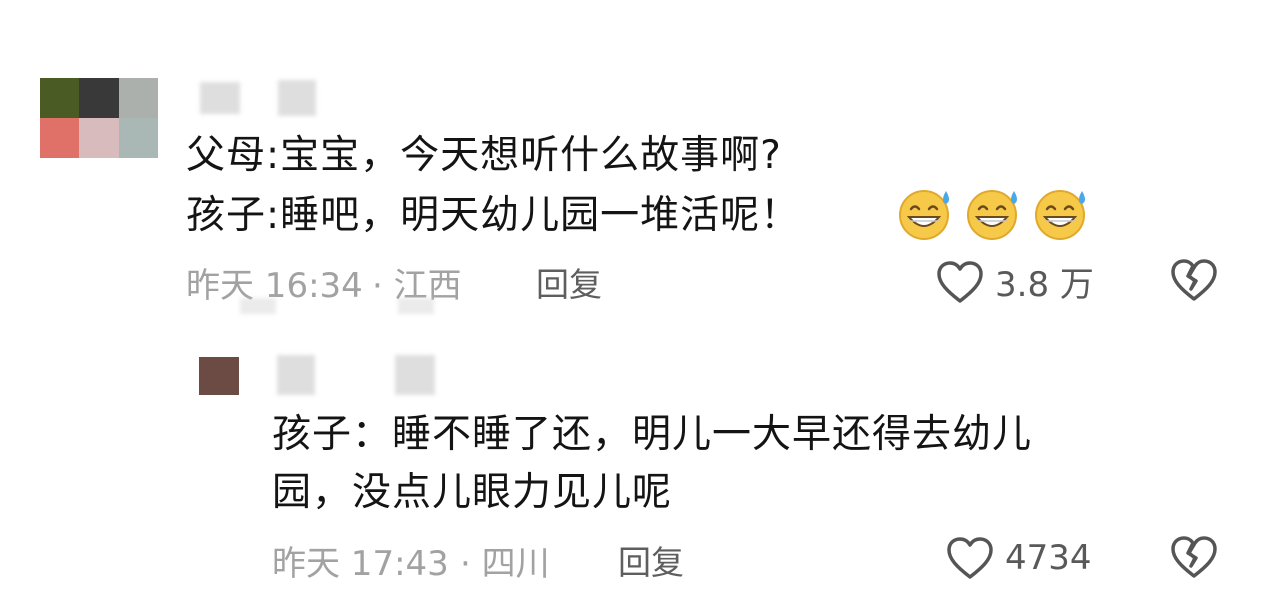  What do you see at coordinates (493, 215) in the screenshot?
I see `comment-text-line: 孩子:睡吧，明天幼儿园一堆活呢！` at bounding box center [493, 215].